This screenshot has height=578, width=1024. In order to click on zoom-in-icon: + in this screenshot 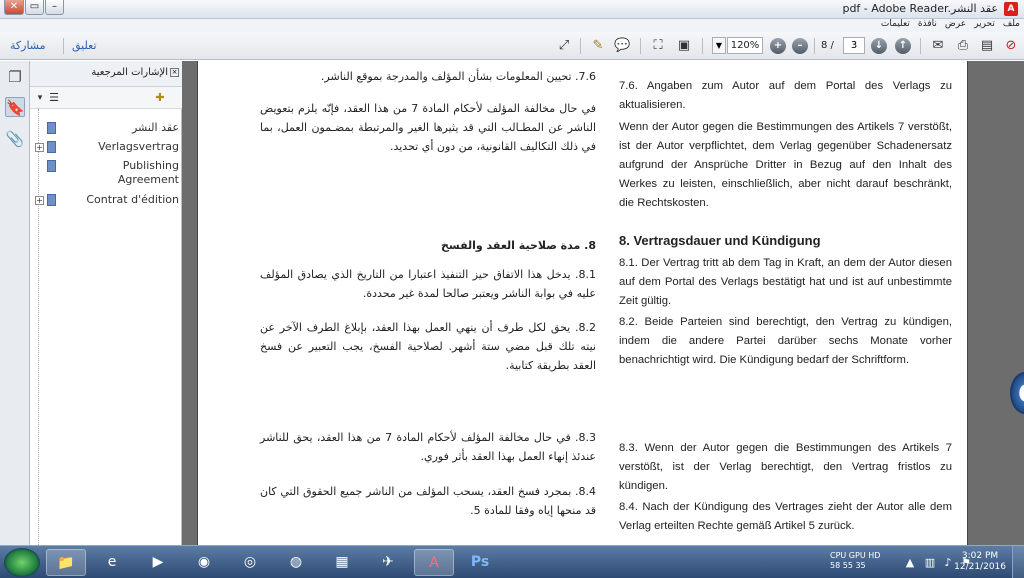, I will do `click(778, 46)`.